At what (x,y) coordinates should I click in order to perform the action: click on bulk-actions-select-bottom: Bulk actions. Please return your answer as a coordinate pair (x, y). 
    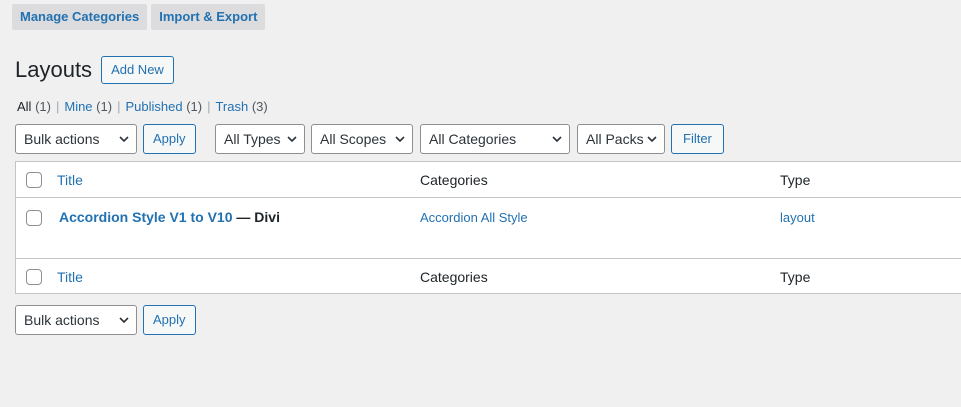
    Looking at the image, I should click on (76, 320).